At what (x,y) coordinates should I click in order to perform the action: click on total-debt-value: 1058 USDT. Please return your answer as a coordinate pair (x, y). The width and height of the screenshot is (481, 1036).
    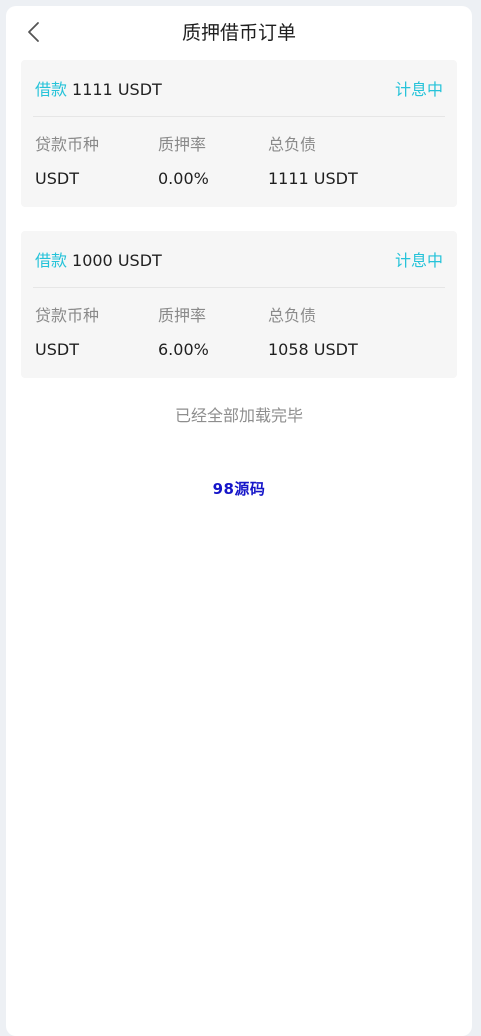
    Looking at the image, I should click on (313, 349).